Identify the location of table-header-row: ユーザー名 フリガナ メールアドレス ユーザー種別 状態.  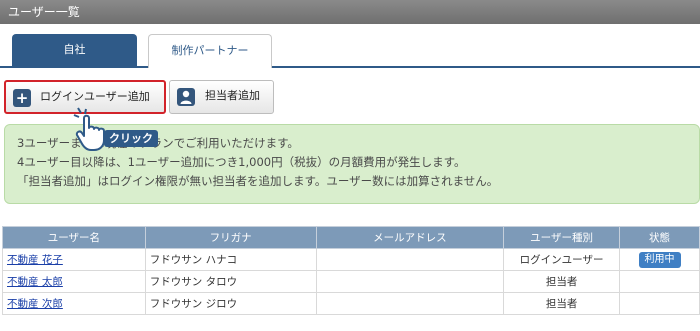
(351, 237).